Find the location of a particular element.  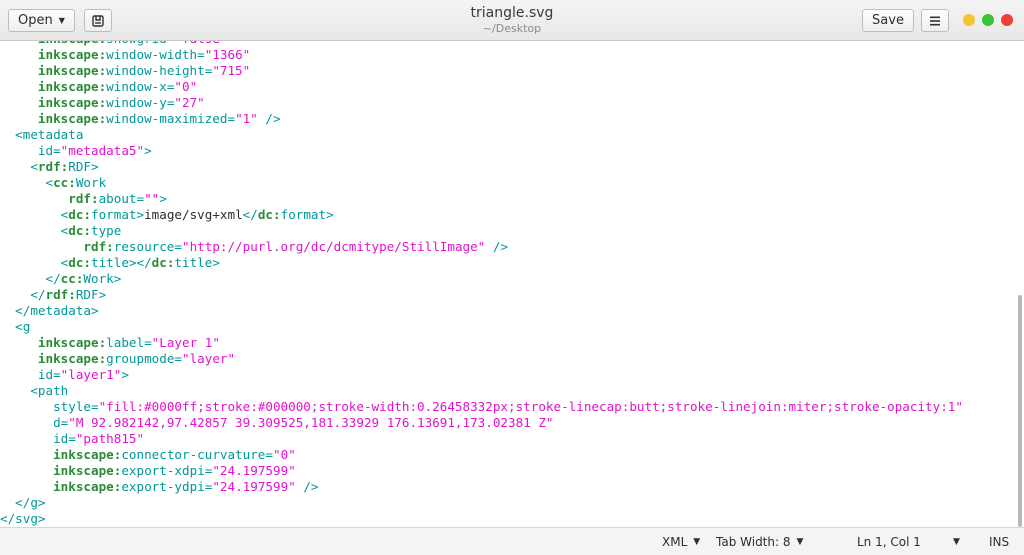

code-line: inkscape:groupmode="layer" is located at coordinates (508, 359).